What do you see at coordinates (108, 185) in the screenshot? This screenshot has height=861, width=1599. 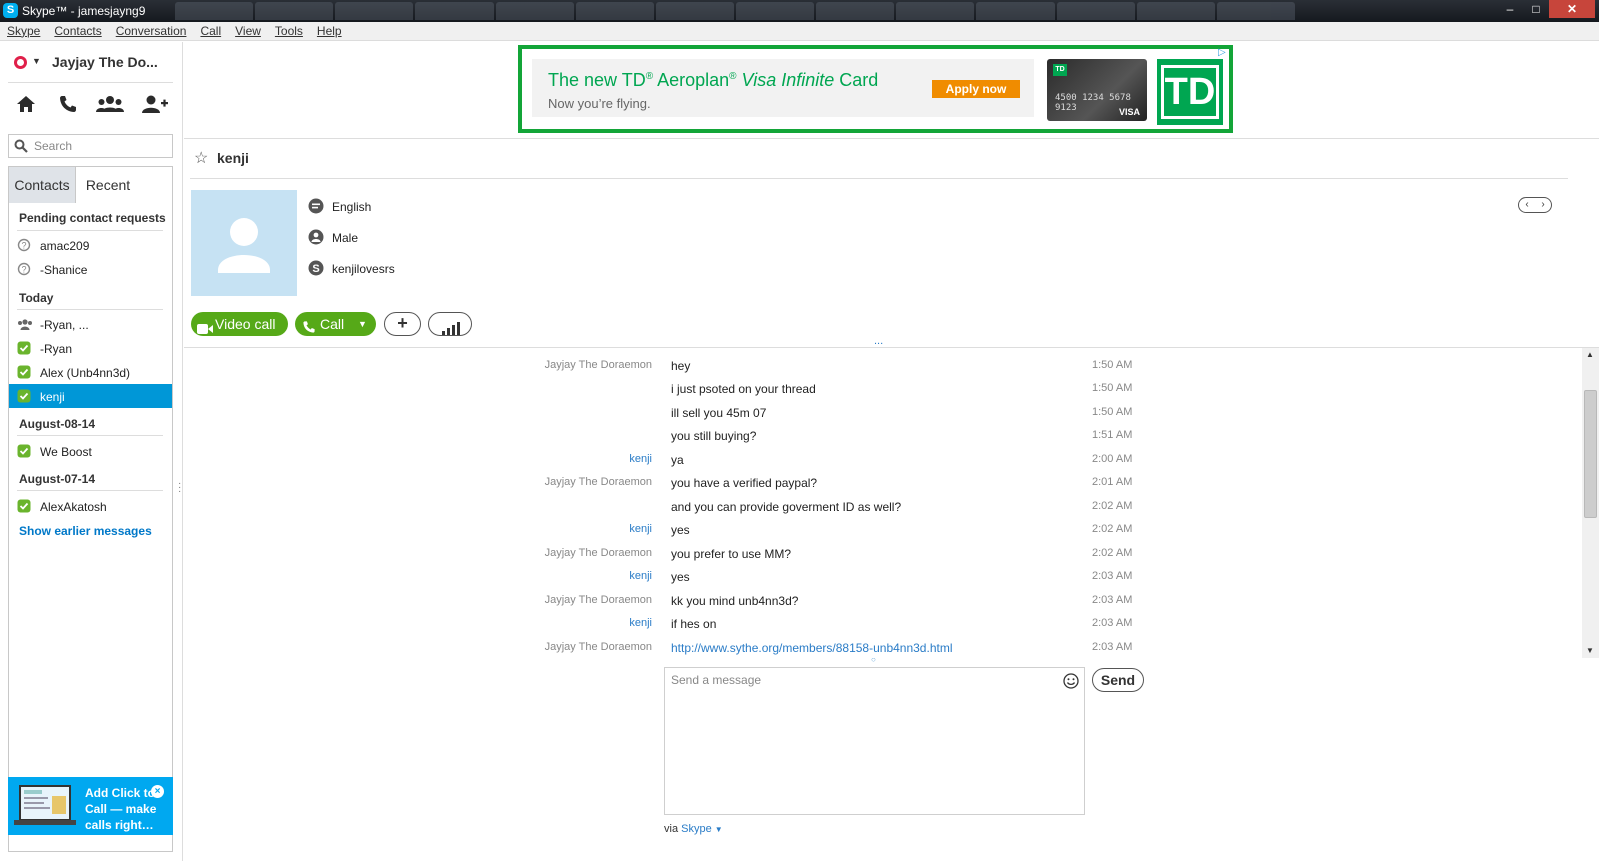 I see `tab-recent: Recent` at bounding box center [108, 185].